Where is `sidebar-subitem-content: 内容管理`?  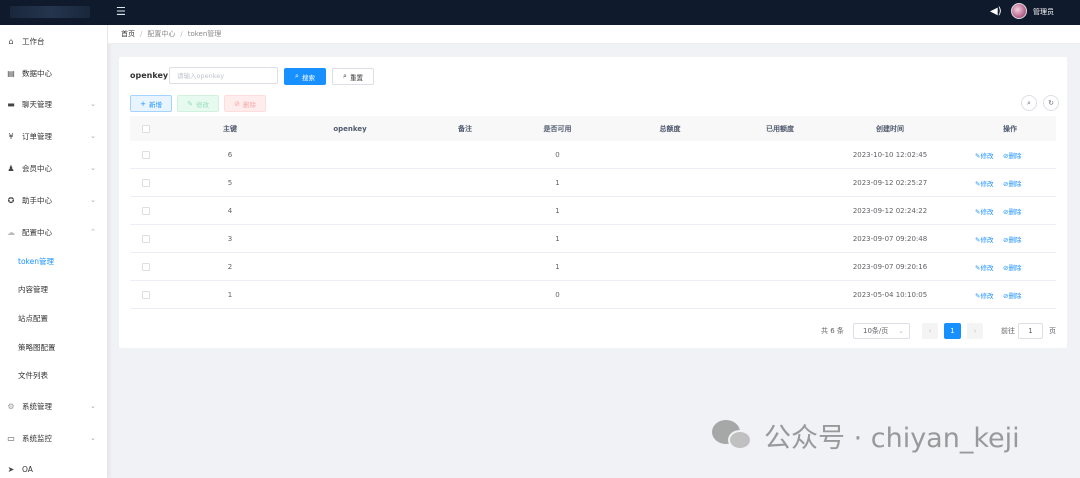 sidebar-subitem-content: 内容管理 is located at coordinates (33, 290).